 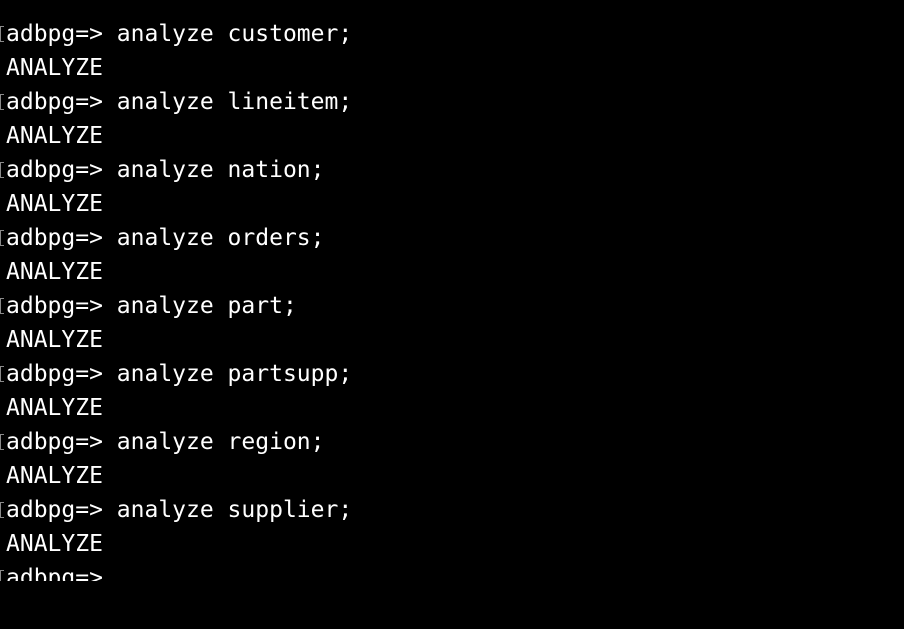 I want to click on command-line: adbpg=> analyze partsupp;, so click(x=452, y=374).